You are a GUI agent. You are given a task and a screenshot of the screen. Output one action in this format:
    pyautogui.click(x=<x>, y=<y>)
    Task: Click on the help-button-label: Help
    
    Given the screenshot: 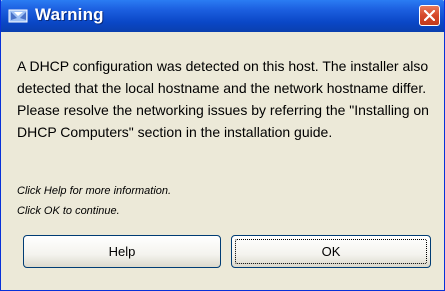 What is the action you would take?
    pyautogui.click(x=122, y=251)
    